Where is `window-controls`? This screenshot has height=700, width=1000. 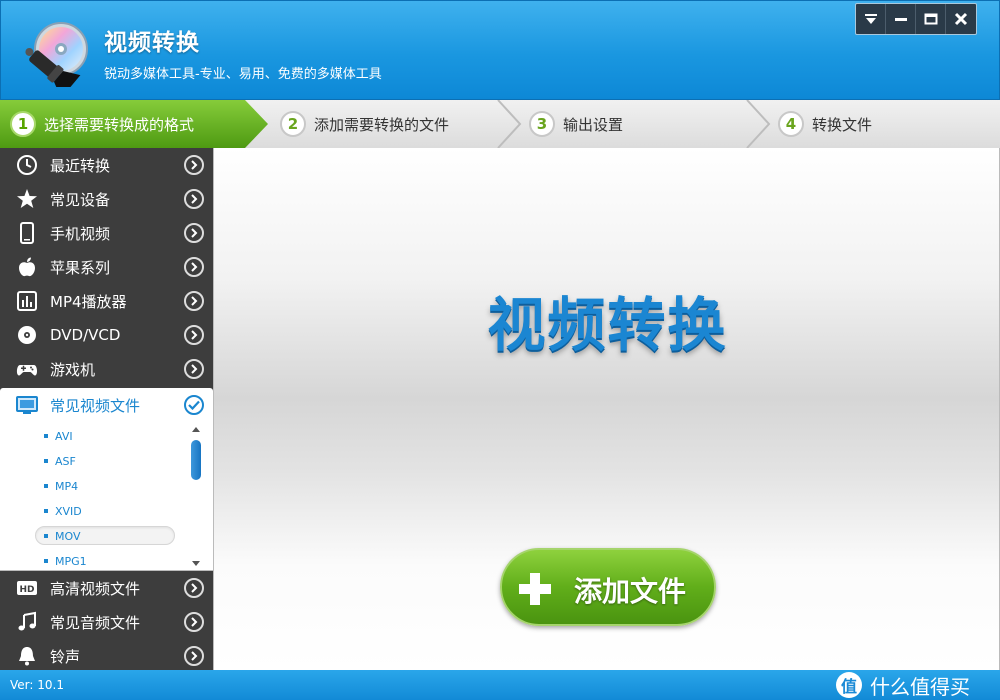 window-controls is located at coordinates (916, 19).